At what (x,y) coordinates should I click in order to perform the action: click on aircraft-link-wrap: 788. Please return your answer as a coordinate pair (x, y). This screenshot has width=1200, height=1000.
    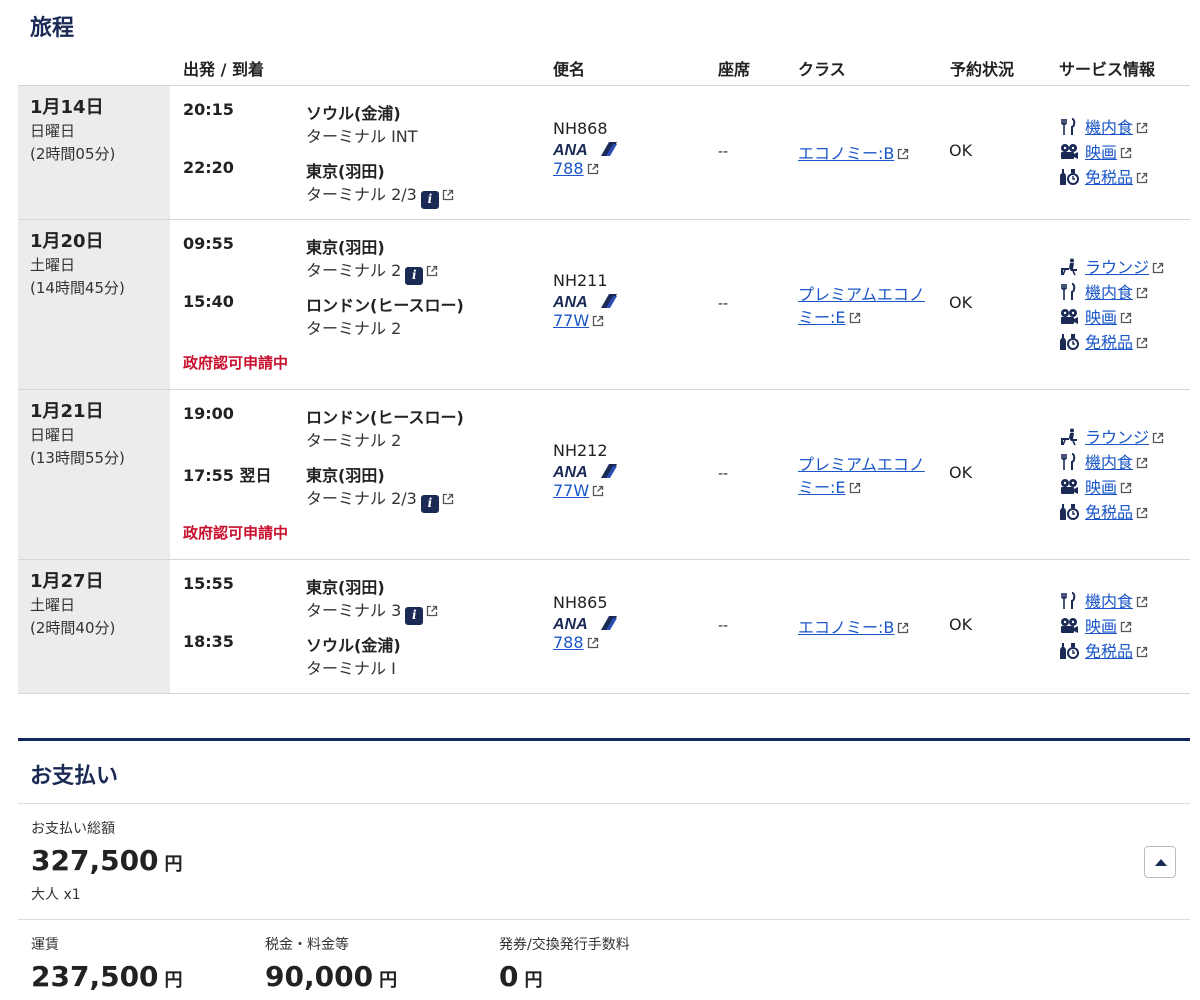
    Looking at the image, I should click on (585, 643).